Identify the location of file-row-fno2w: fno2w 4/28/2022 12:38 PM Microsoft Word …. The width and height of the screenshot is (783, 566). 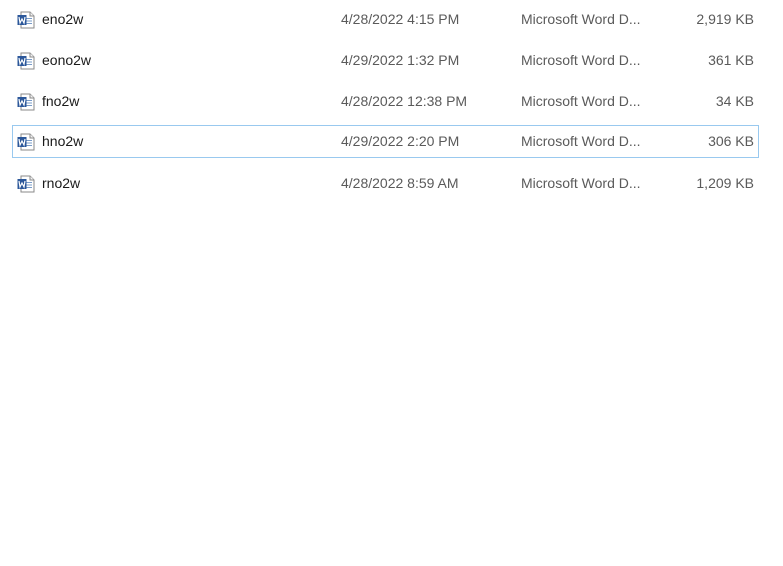
(385, 101).